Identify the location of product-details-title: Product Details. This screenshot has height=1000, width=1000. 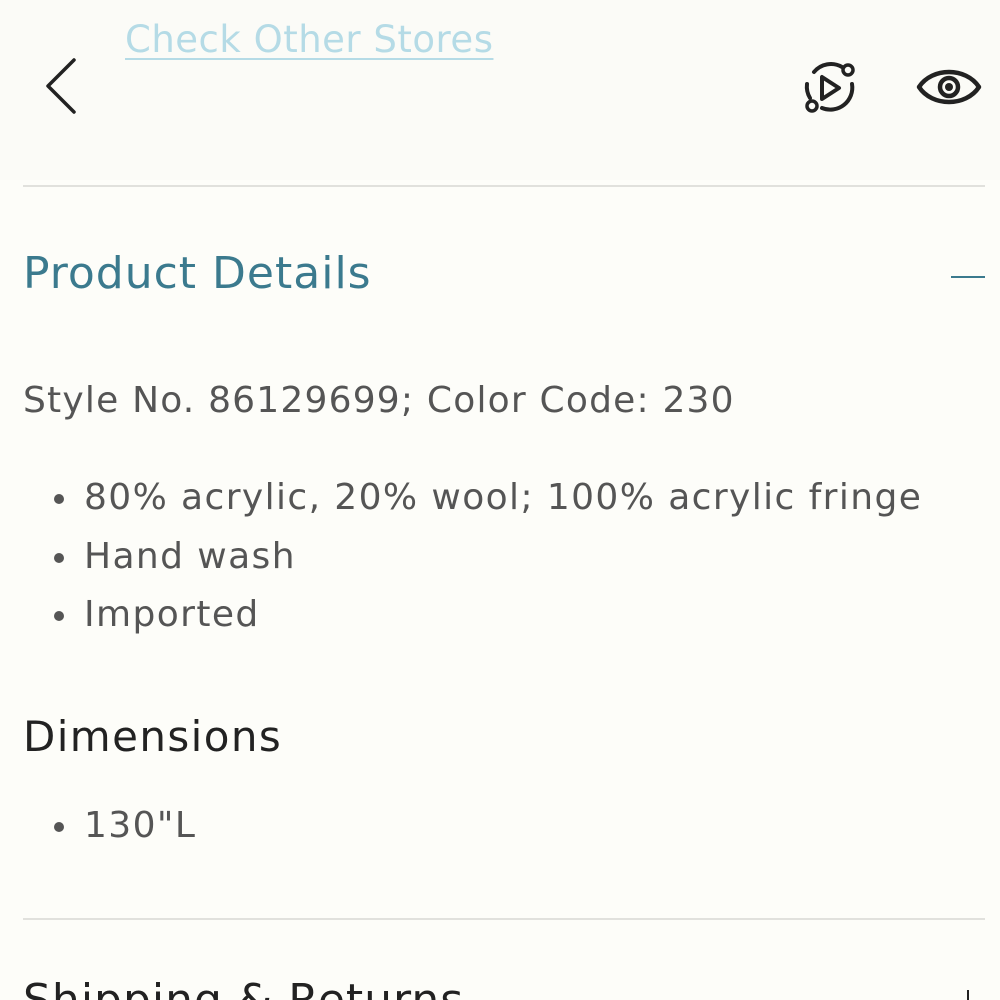
(197, 273).